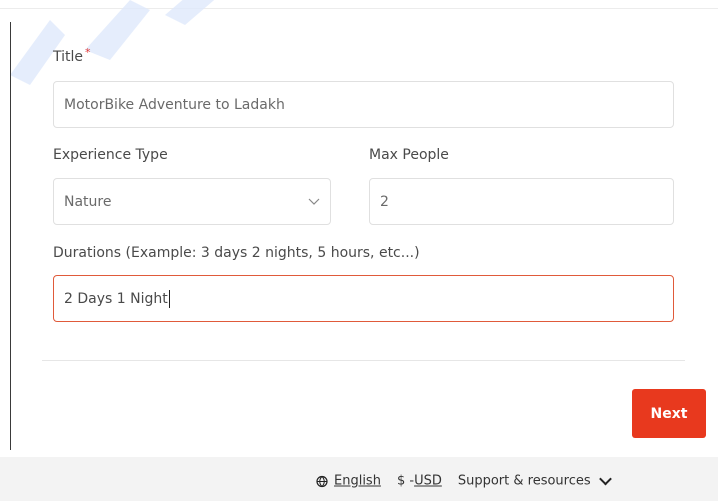 This screenshot has width=718, height=501. Describe the element at coordinates (357, 481) in the screenshot. I see `language-link: English` at that location.